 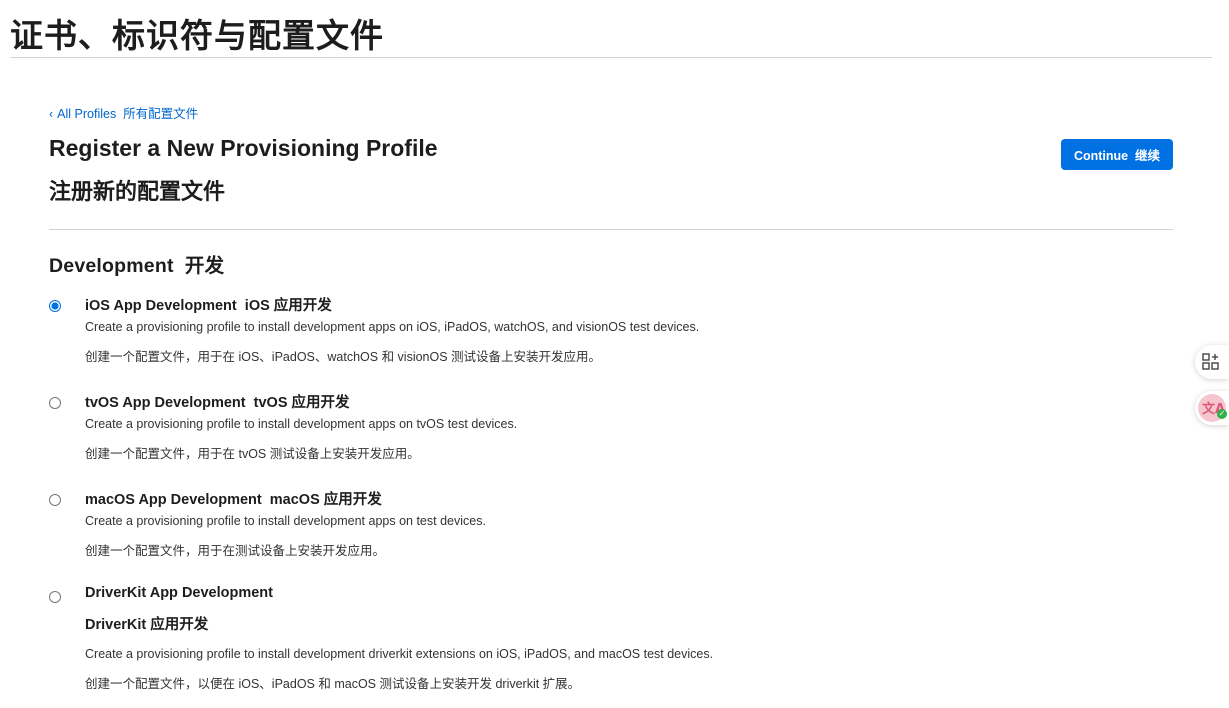 I want to click on grid-plus-icon, so click(x=1210, y=361).